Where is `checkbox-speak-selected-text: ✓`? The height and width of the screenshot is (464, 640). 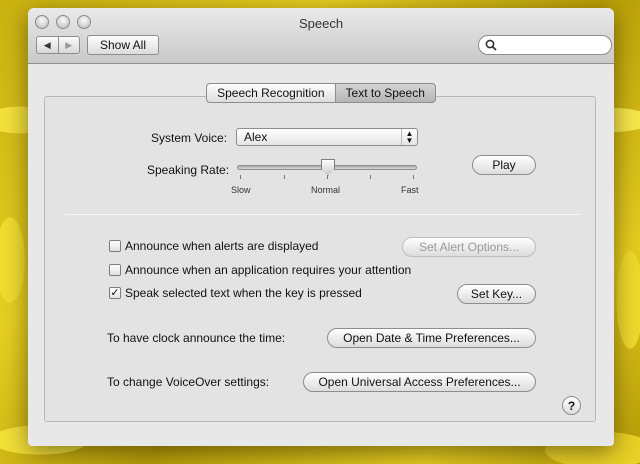
checkbox-speak-selected-text: ✓ is located at coordinates (115, 293).